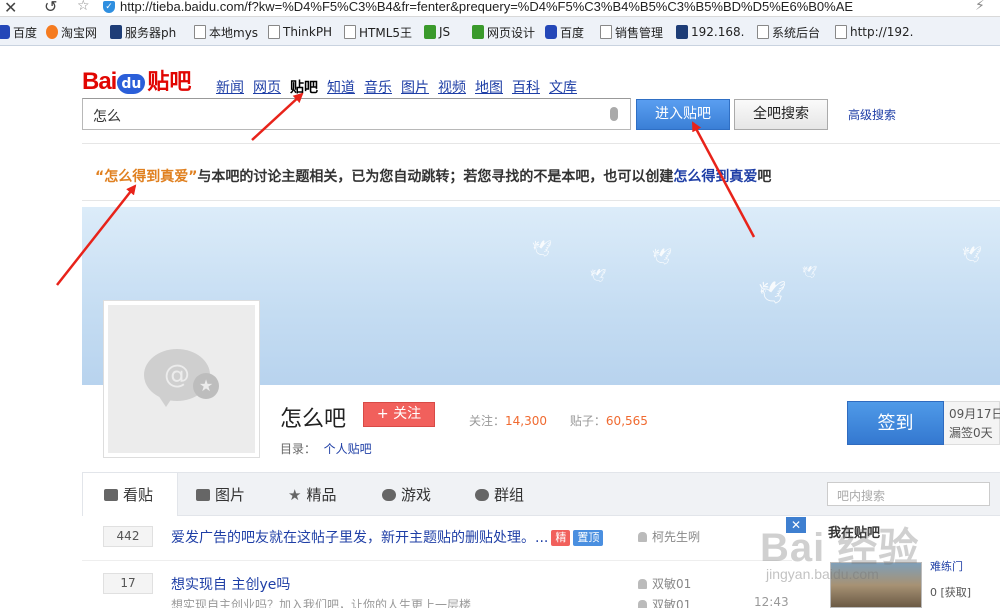  Describe the element at coordinates (972, 423) in the screenshot. I see `sign-in-info: 09月17日 漏签0天` at that location.